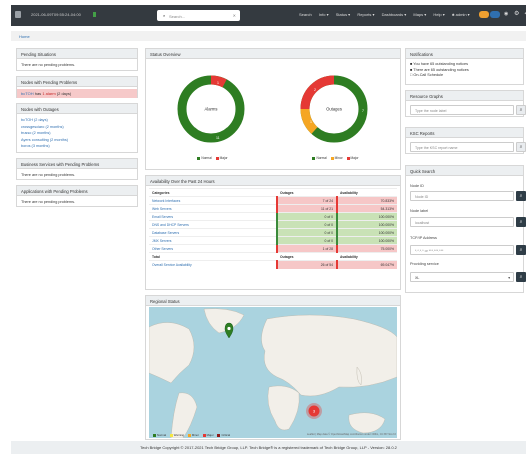  What do you see at coordinates (77, 93) in the screenshot?
I see `pending-node-row: bcTOH has 1 alarm (2 days)` at bounding box center [77, 93].